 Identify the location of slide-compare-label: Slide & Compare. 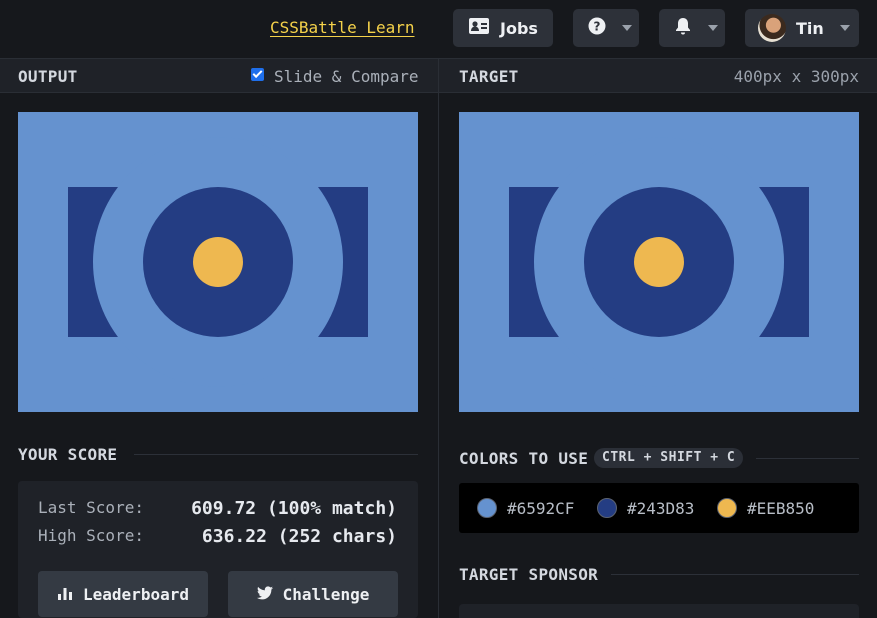
(346, 76).